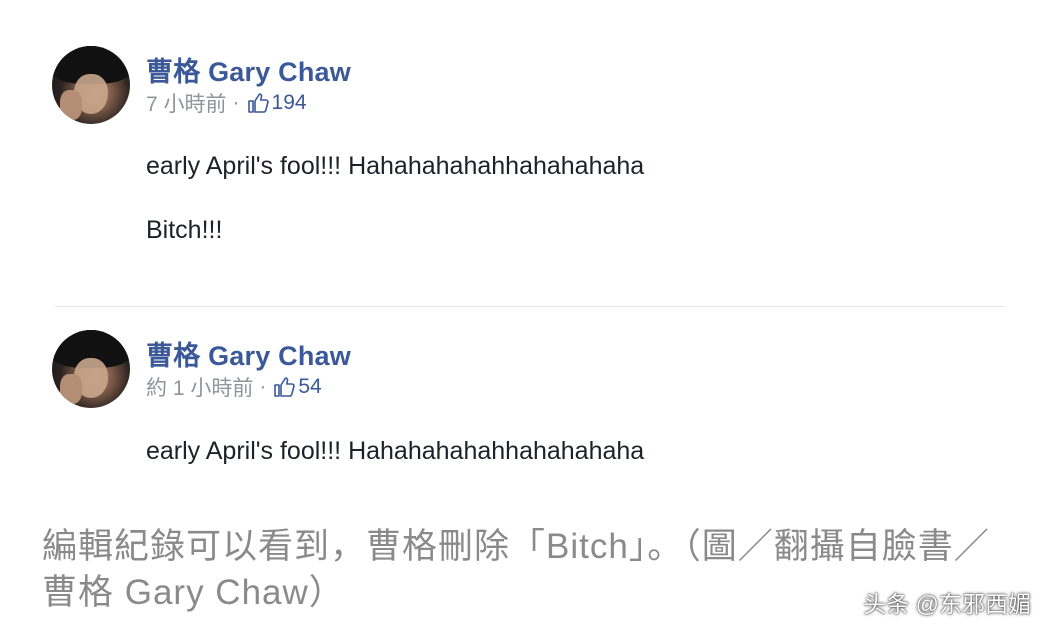 The height and width of the screenshot is (635, 1049). I want to click on comment-meta: 7 小時前 · 194, so click(226, 103).